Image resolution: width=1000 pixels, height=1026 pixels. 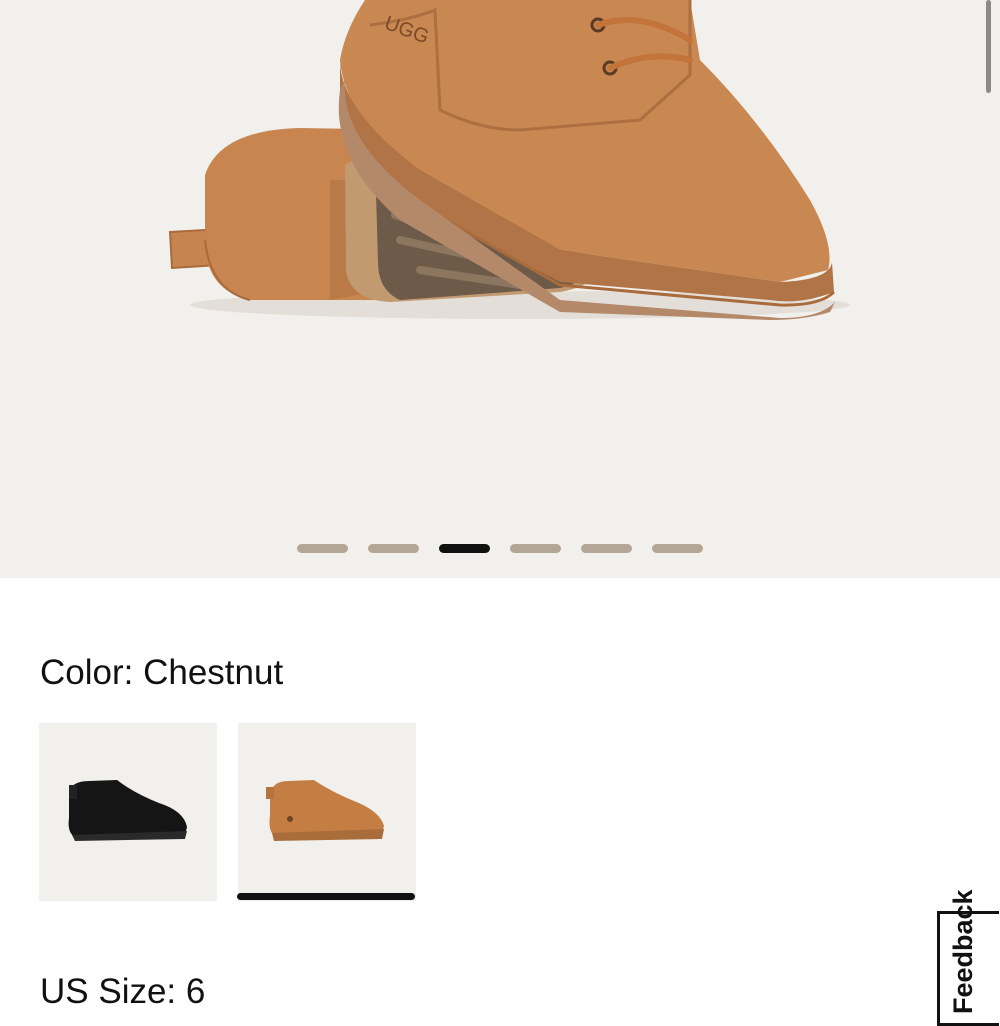 I want to click on gallery-pagination, so click(x=500, y=550).